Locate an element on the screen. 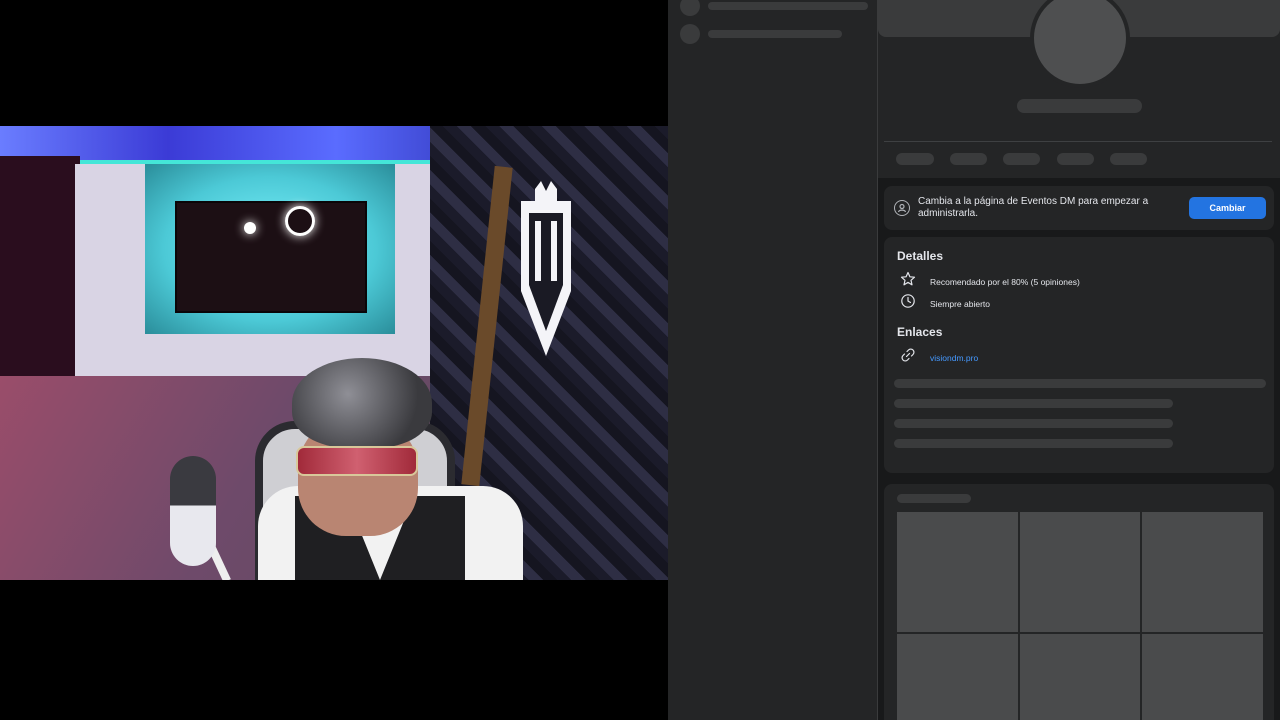  hours-row: Siempre abierto is located at coordinates (945, 303).